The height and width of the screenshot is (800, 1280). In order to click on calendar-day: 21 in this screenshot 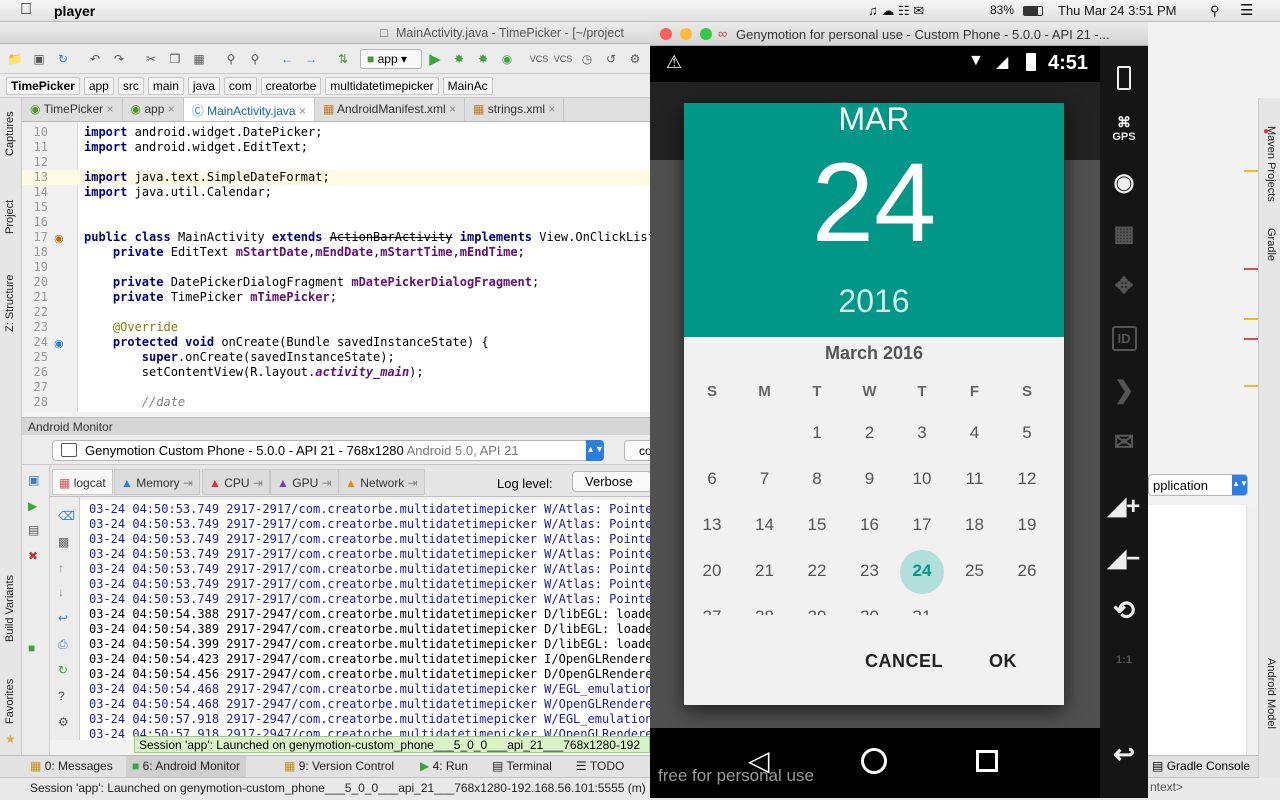, I will do `click(765, 571)`.